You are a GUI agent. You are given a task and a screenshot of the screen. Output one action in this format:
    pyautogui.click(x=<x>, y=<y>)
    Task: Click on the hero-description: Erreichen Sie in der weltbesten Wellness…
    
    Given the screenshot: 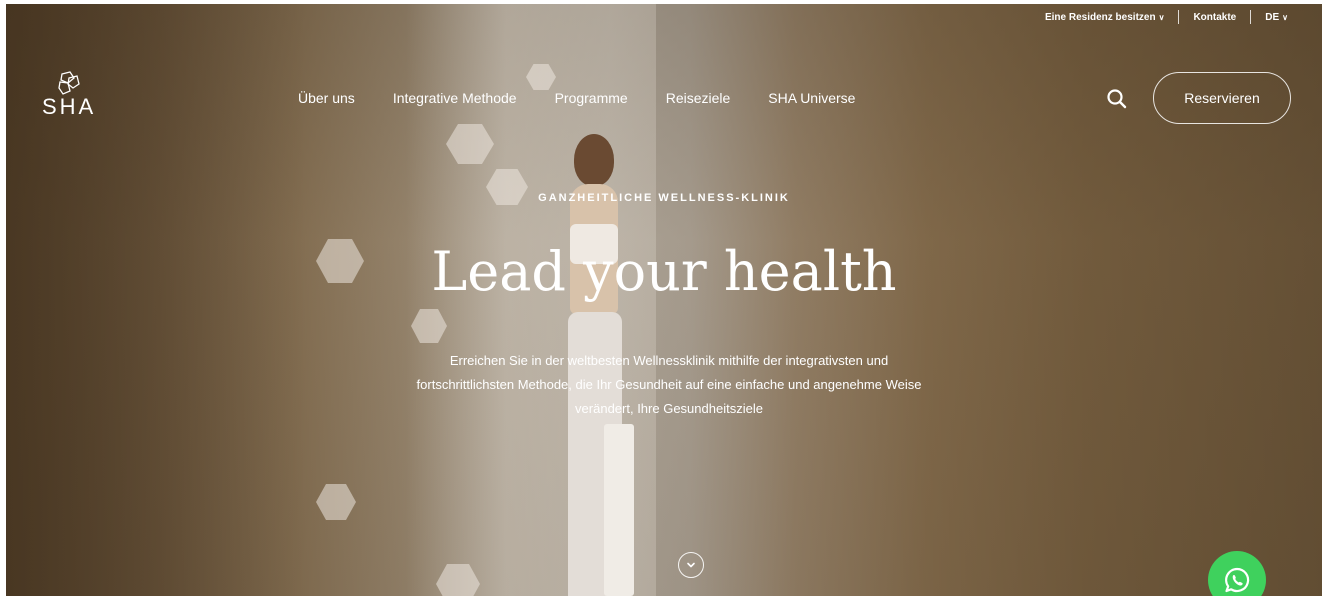 What is the action you would take?
    pyautogui.click(x=669, y=385)
    